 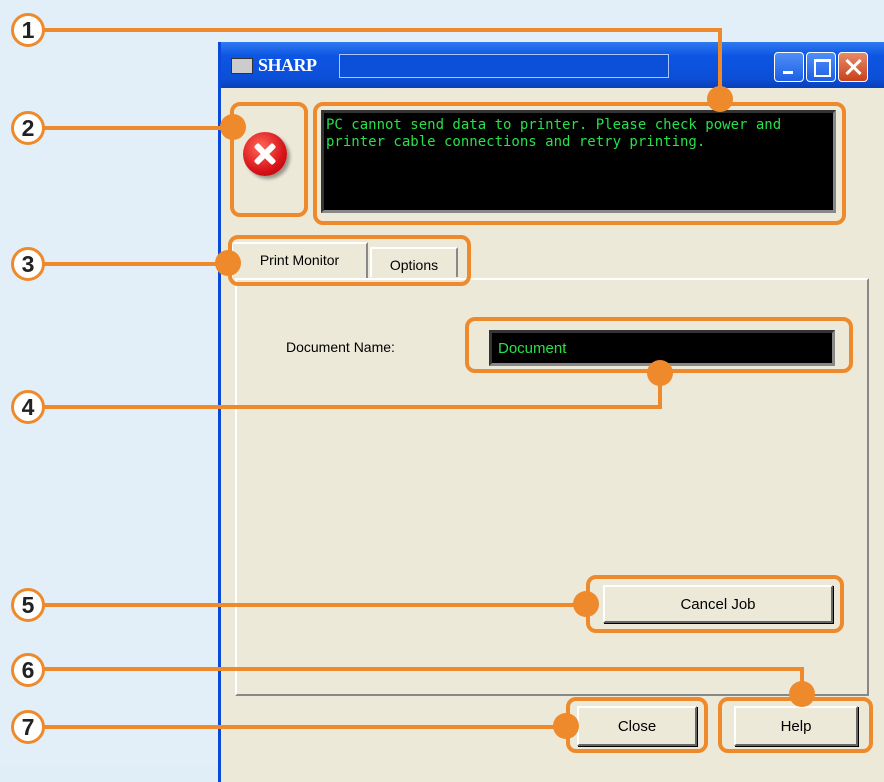 What do you see at coordinates (504, 66) in the screenshot?
I see `title-field` at bounding box center [504, 66].